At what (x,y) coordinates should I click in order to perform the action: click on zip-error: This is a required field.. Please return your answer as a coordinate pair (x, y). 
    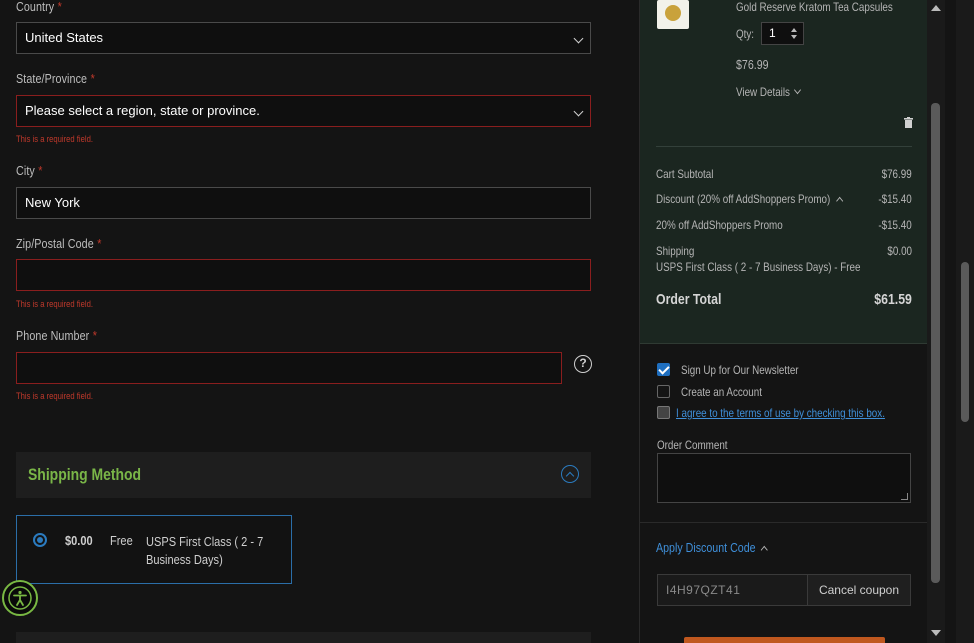
    Looking at the image, I should click on (54, 304).